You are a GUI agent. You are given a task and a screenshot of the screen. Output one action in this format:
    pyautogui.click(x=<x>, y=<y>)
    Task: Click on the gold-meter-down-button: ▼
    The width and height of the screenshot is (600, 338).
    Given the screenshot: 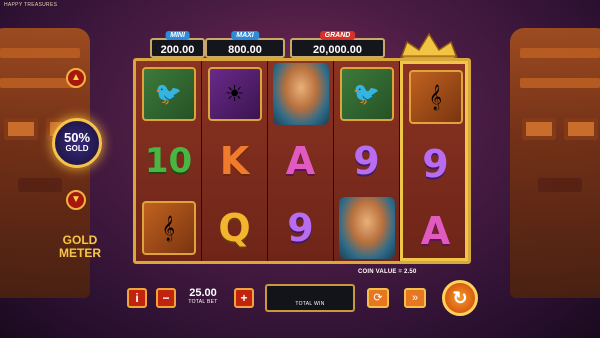 What is the action you would take?
    pyautogui.click(x=76, y=200)
    